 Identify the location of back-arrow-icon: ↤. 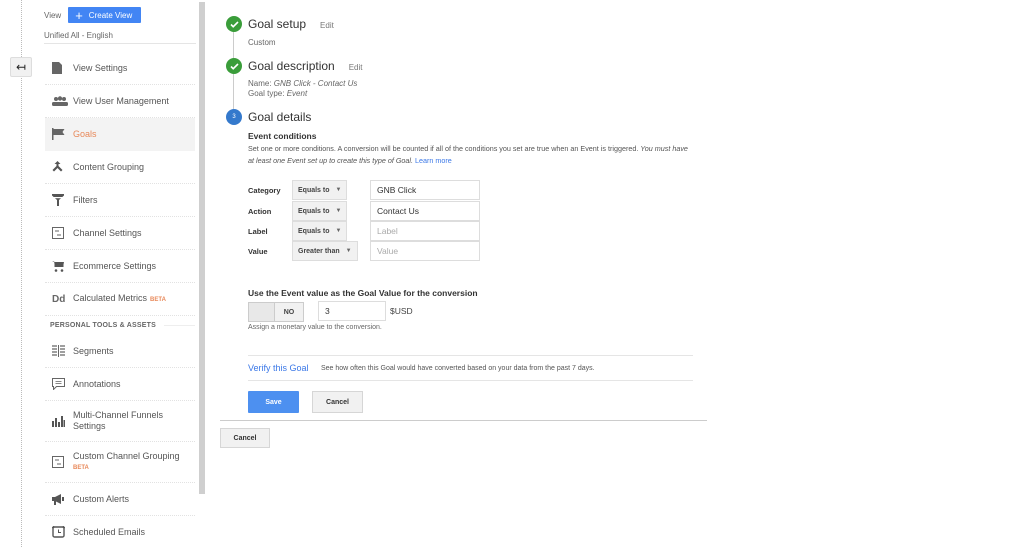
(21, 67).